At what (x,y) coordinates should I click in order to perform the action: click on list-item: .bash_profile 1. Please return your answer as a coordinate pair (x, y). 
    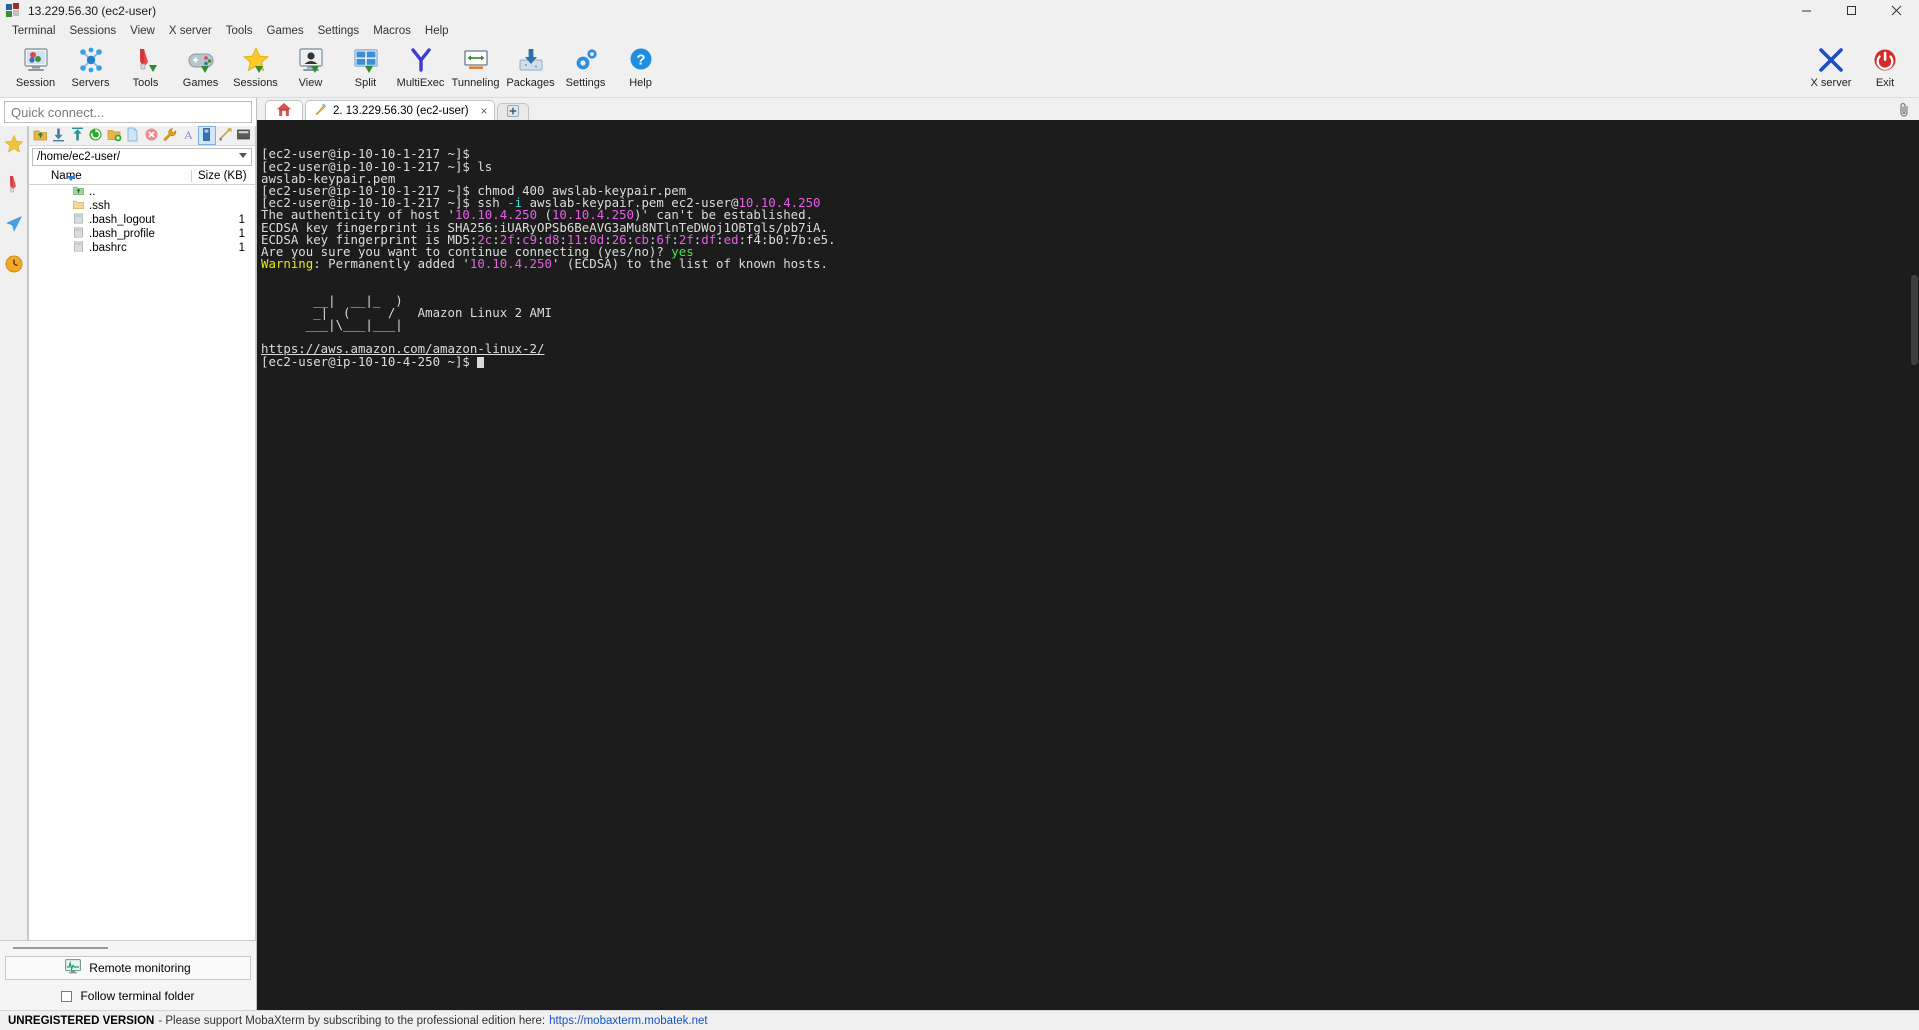
    Looking at the image, I should click on (142, 234).